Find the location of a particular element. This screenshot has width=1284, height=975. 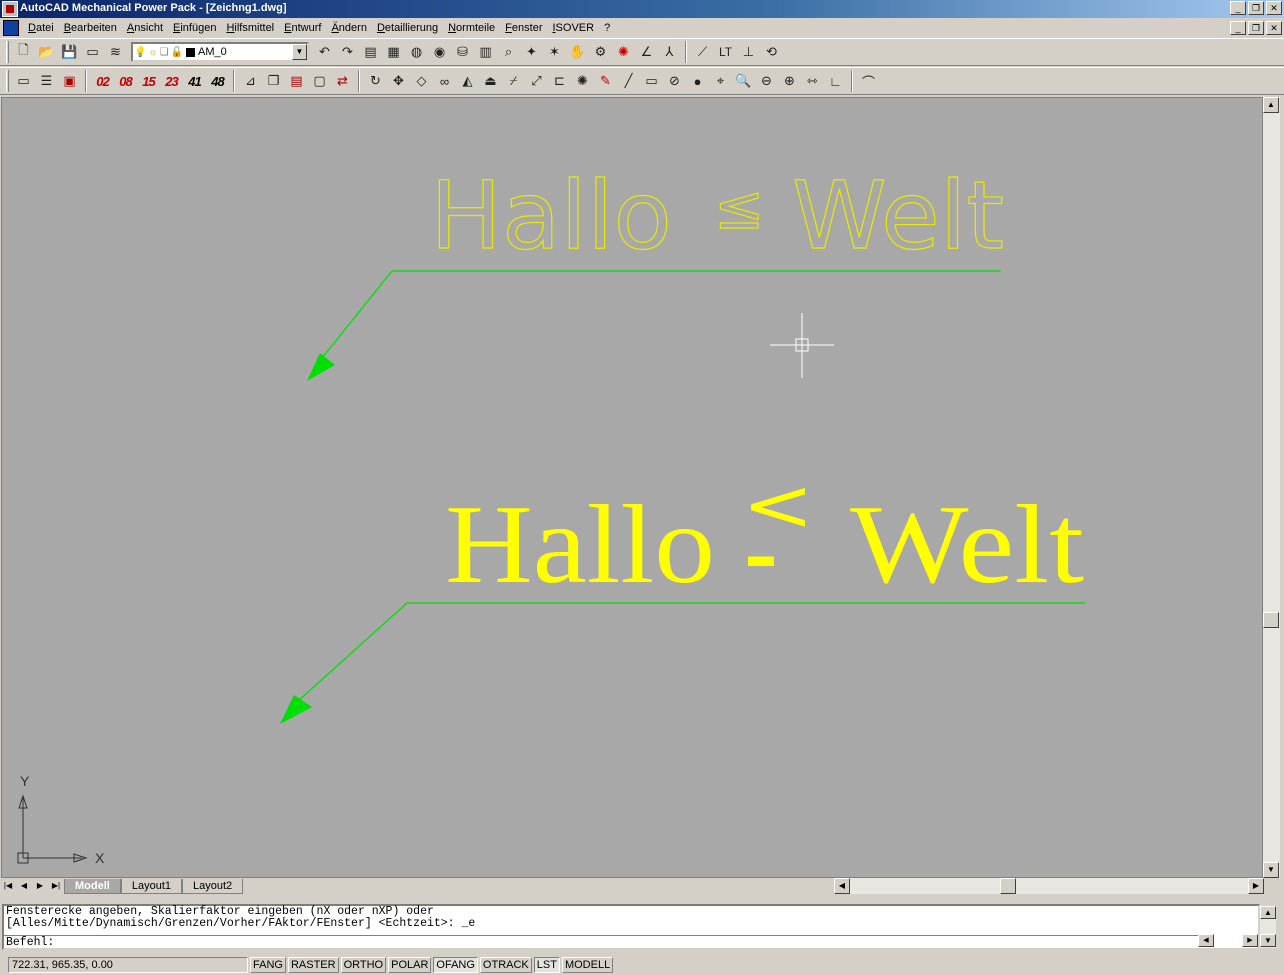

spark-icon: ✶ is located at coordinates (554, 52).